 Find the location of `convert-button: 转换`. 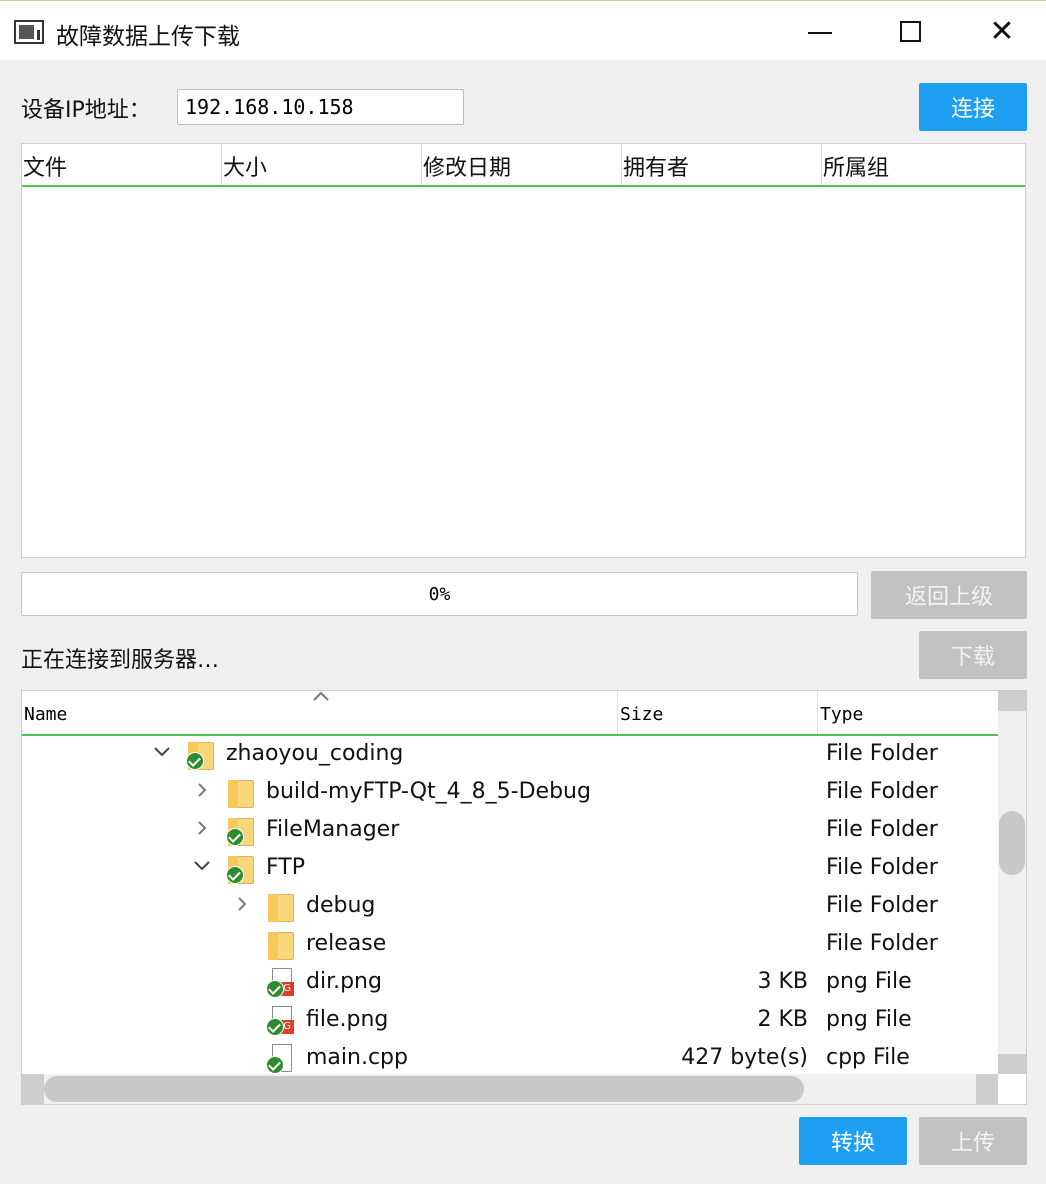

convert-button: 转换 is located at coordinates (853, 1141).